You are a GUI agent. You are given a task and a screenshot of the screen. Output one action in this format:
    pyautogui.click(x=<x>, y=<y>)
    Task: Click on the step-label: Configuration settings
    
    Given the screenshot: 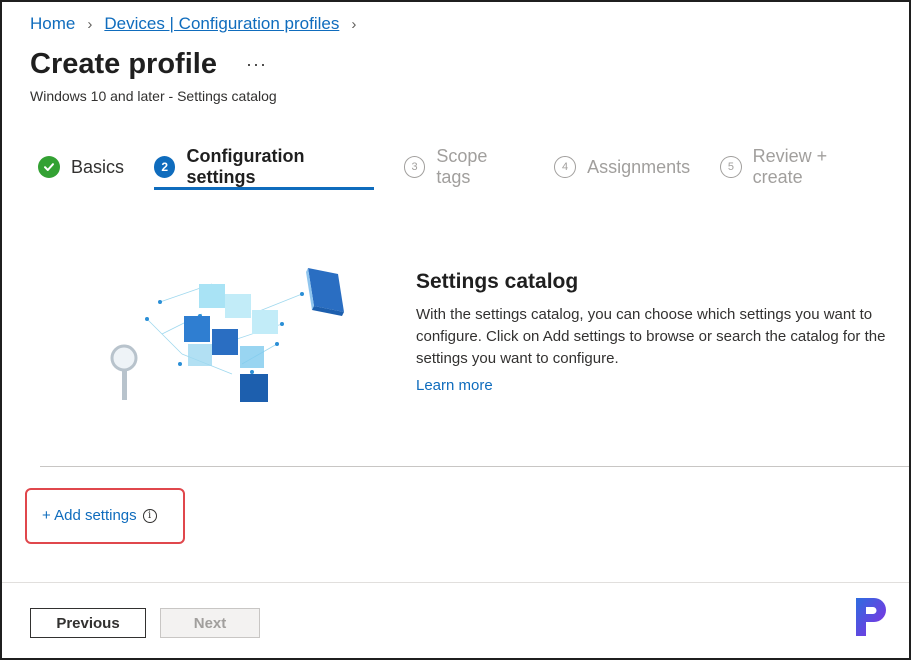 What is the action you would take?
    pyautogui.click(x=245, y=166)
    